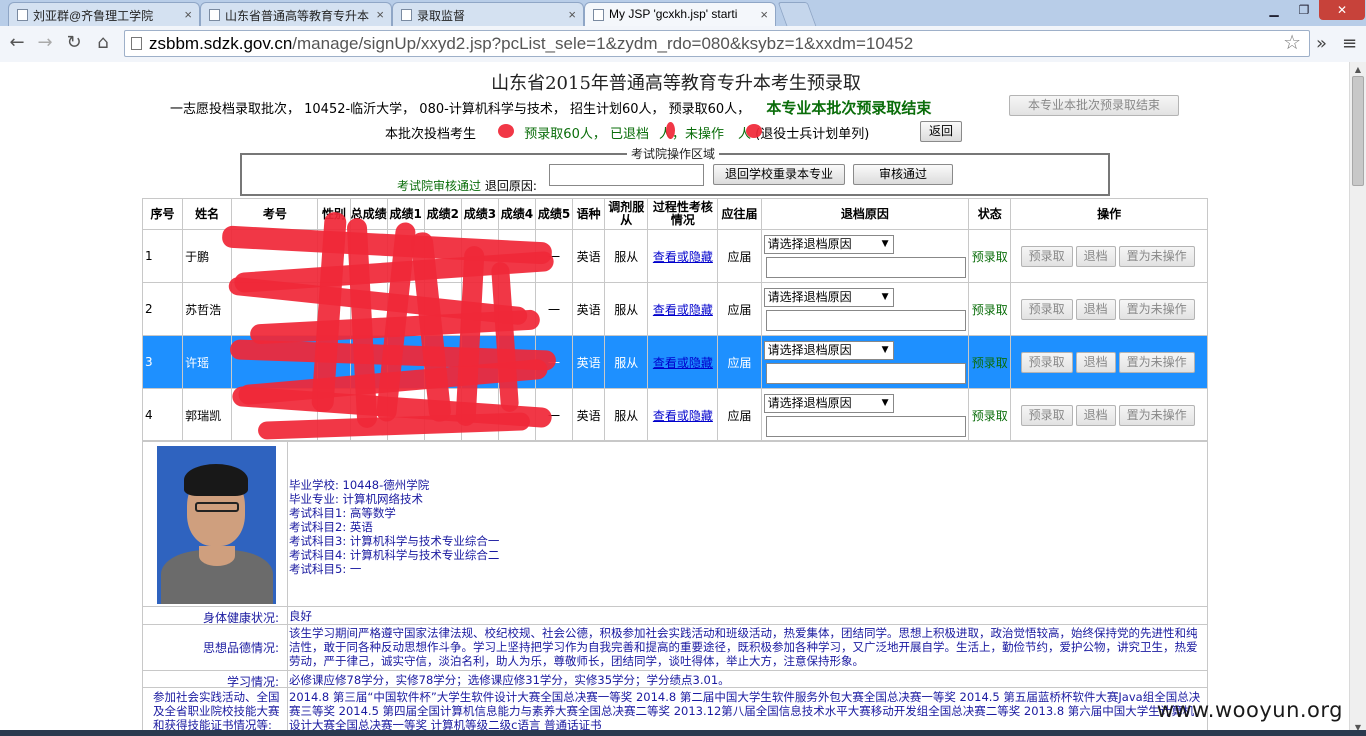 The height and width of the screenshot is (736, 1366). What do you see at coordinates (74, 43) in the screenshot?
I see `reload-icon: ↻` at bounding box center [74, 43].